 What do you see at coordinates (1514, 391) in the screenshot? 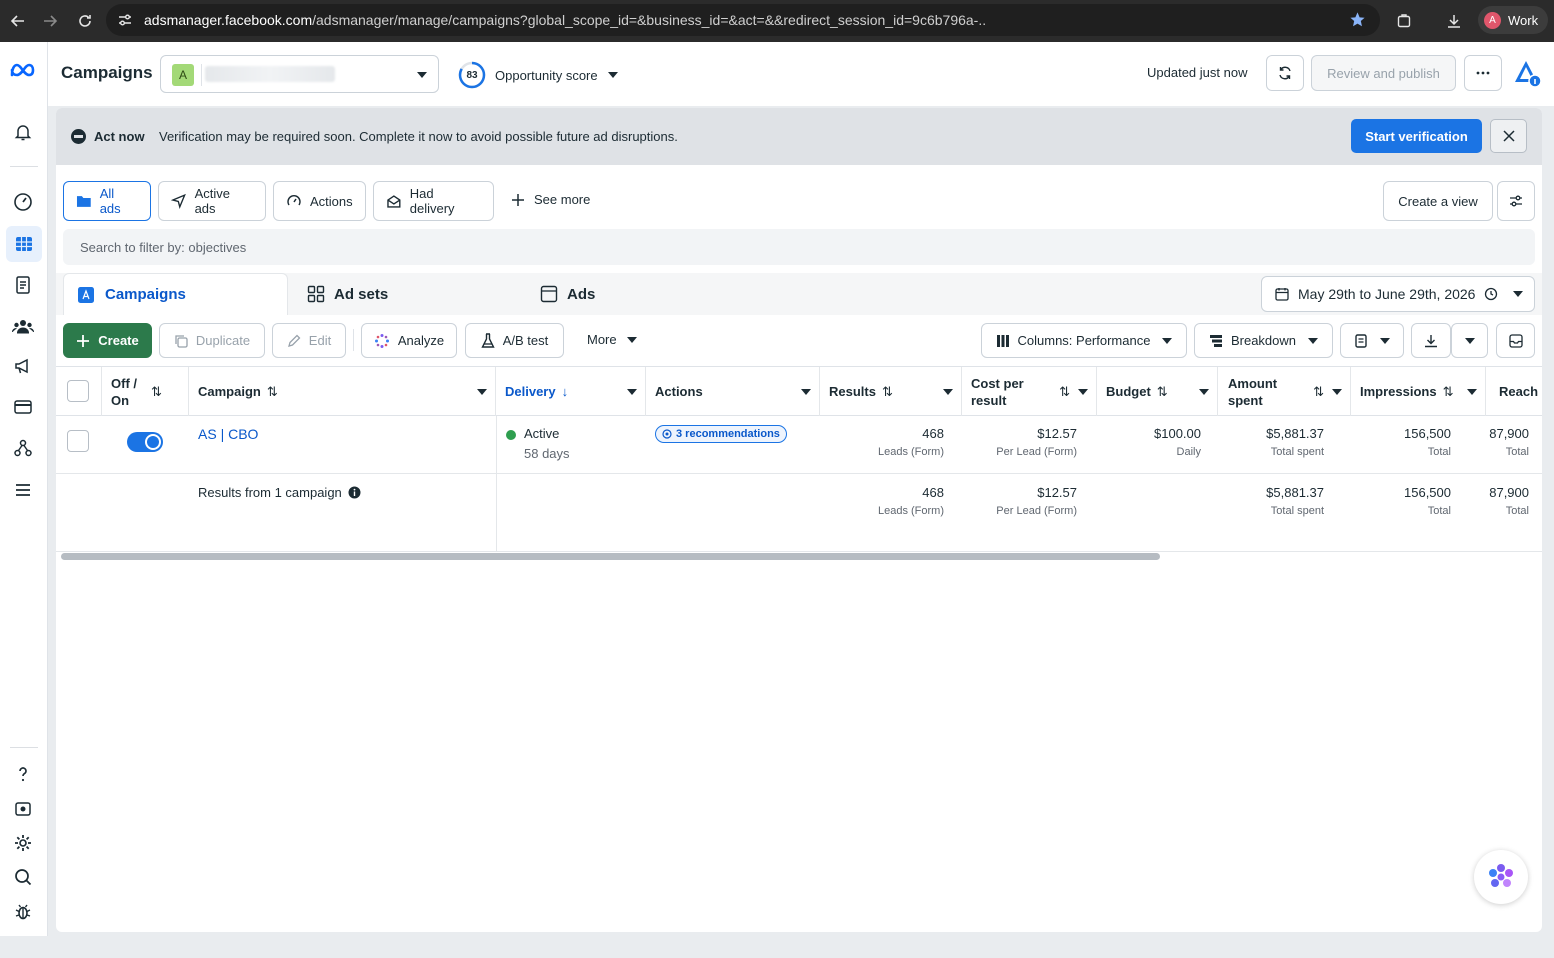
I see `column-header-reach: Reach` at bounding box center [1514, 391].